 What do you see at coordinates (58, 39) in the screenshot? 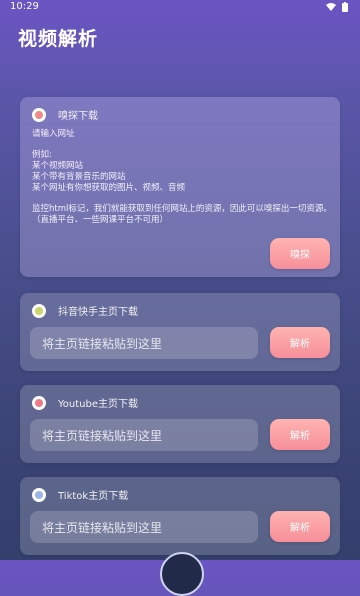
I see `page-title: 视频解析` at bounding box center [58, 39].